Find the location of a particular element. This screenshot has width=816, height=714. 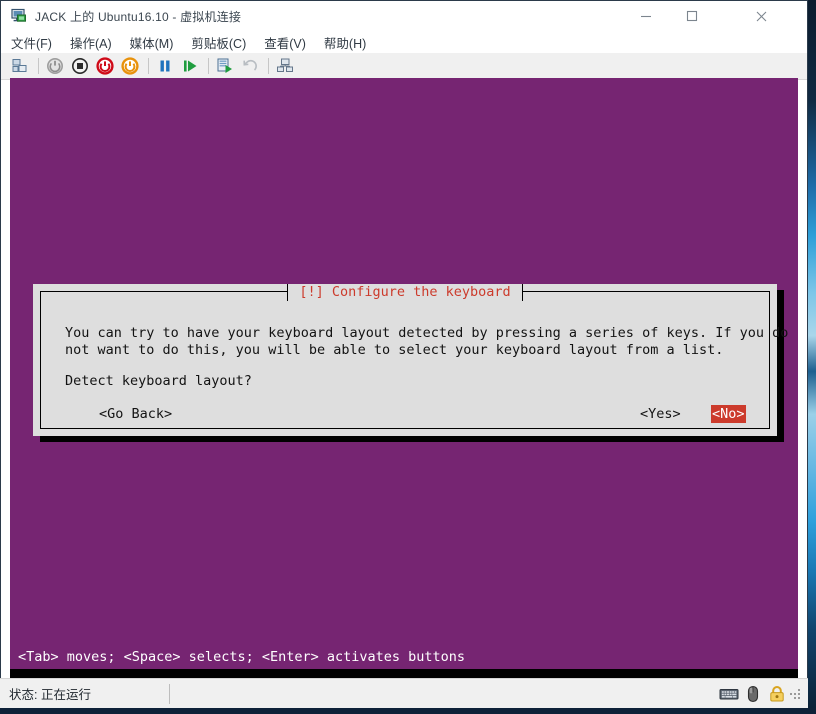

vm-screen-bottom-bar is located at coordinates (404, 673).